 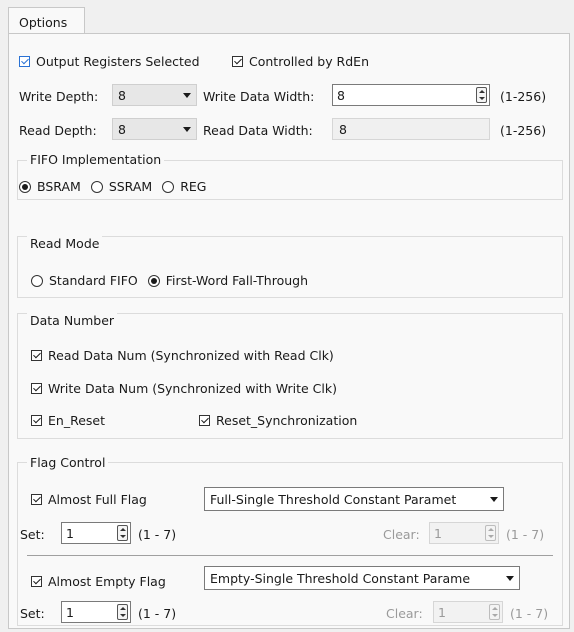 I want to click on almost-full-set-input: 1, so click(x=96, y=533).